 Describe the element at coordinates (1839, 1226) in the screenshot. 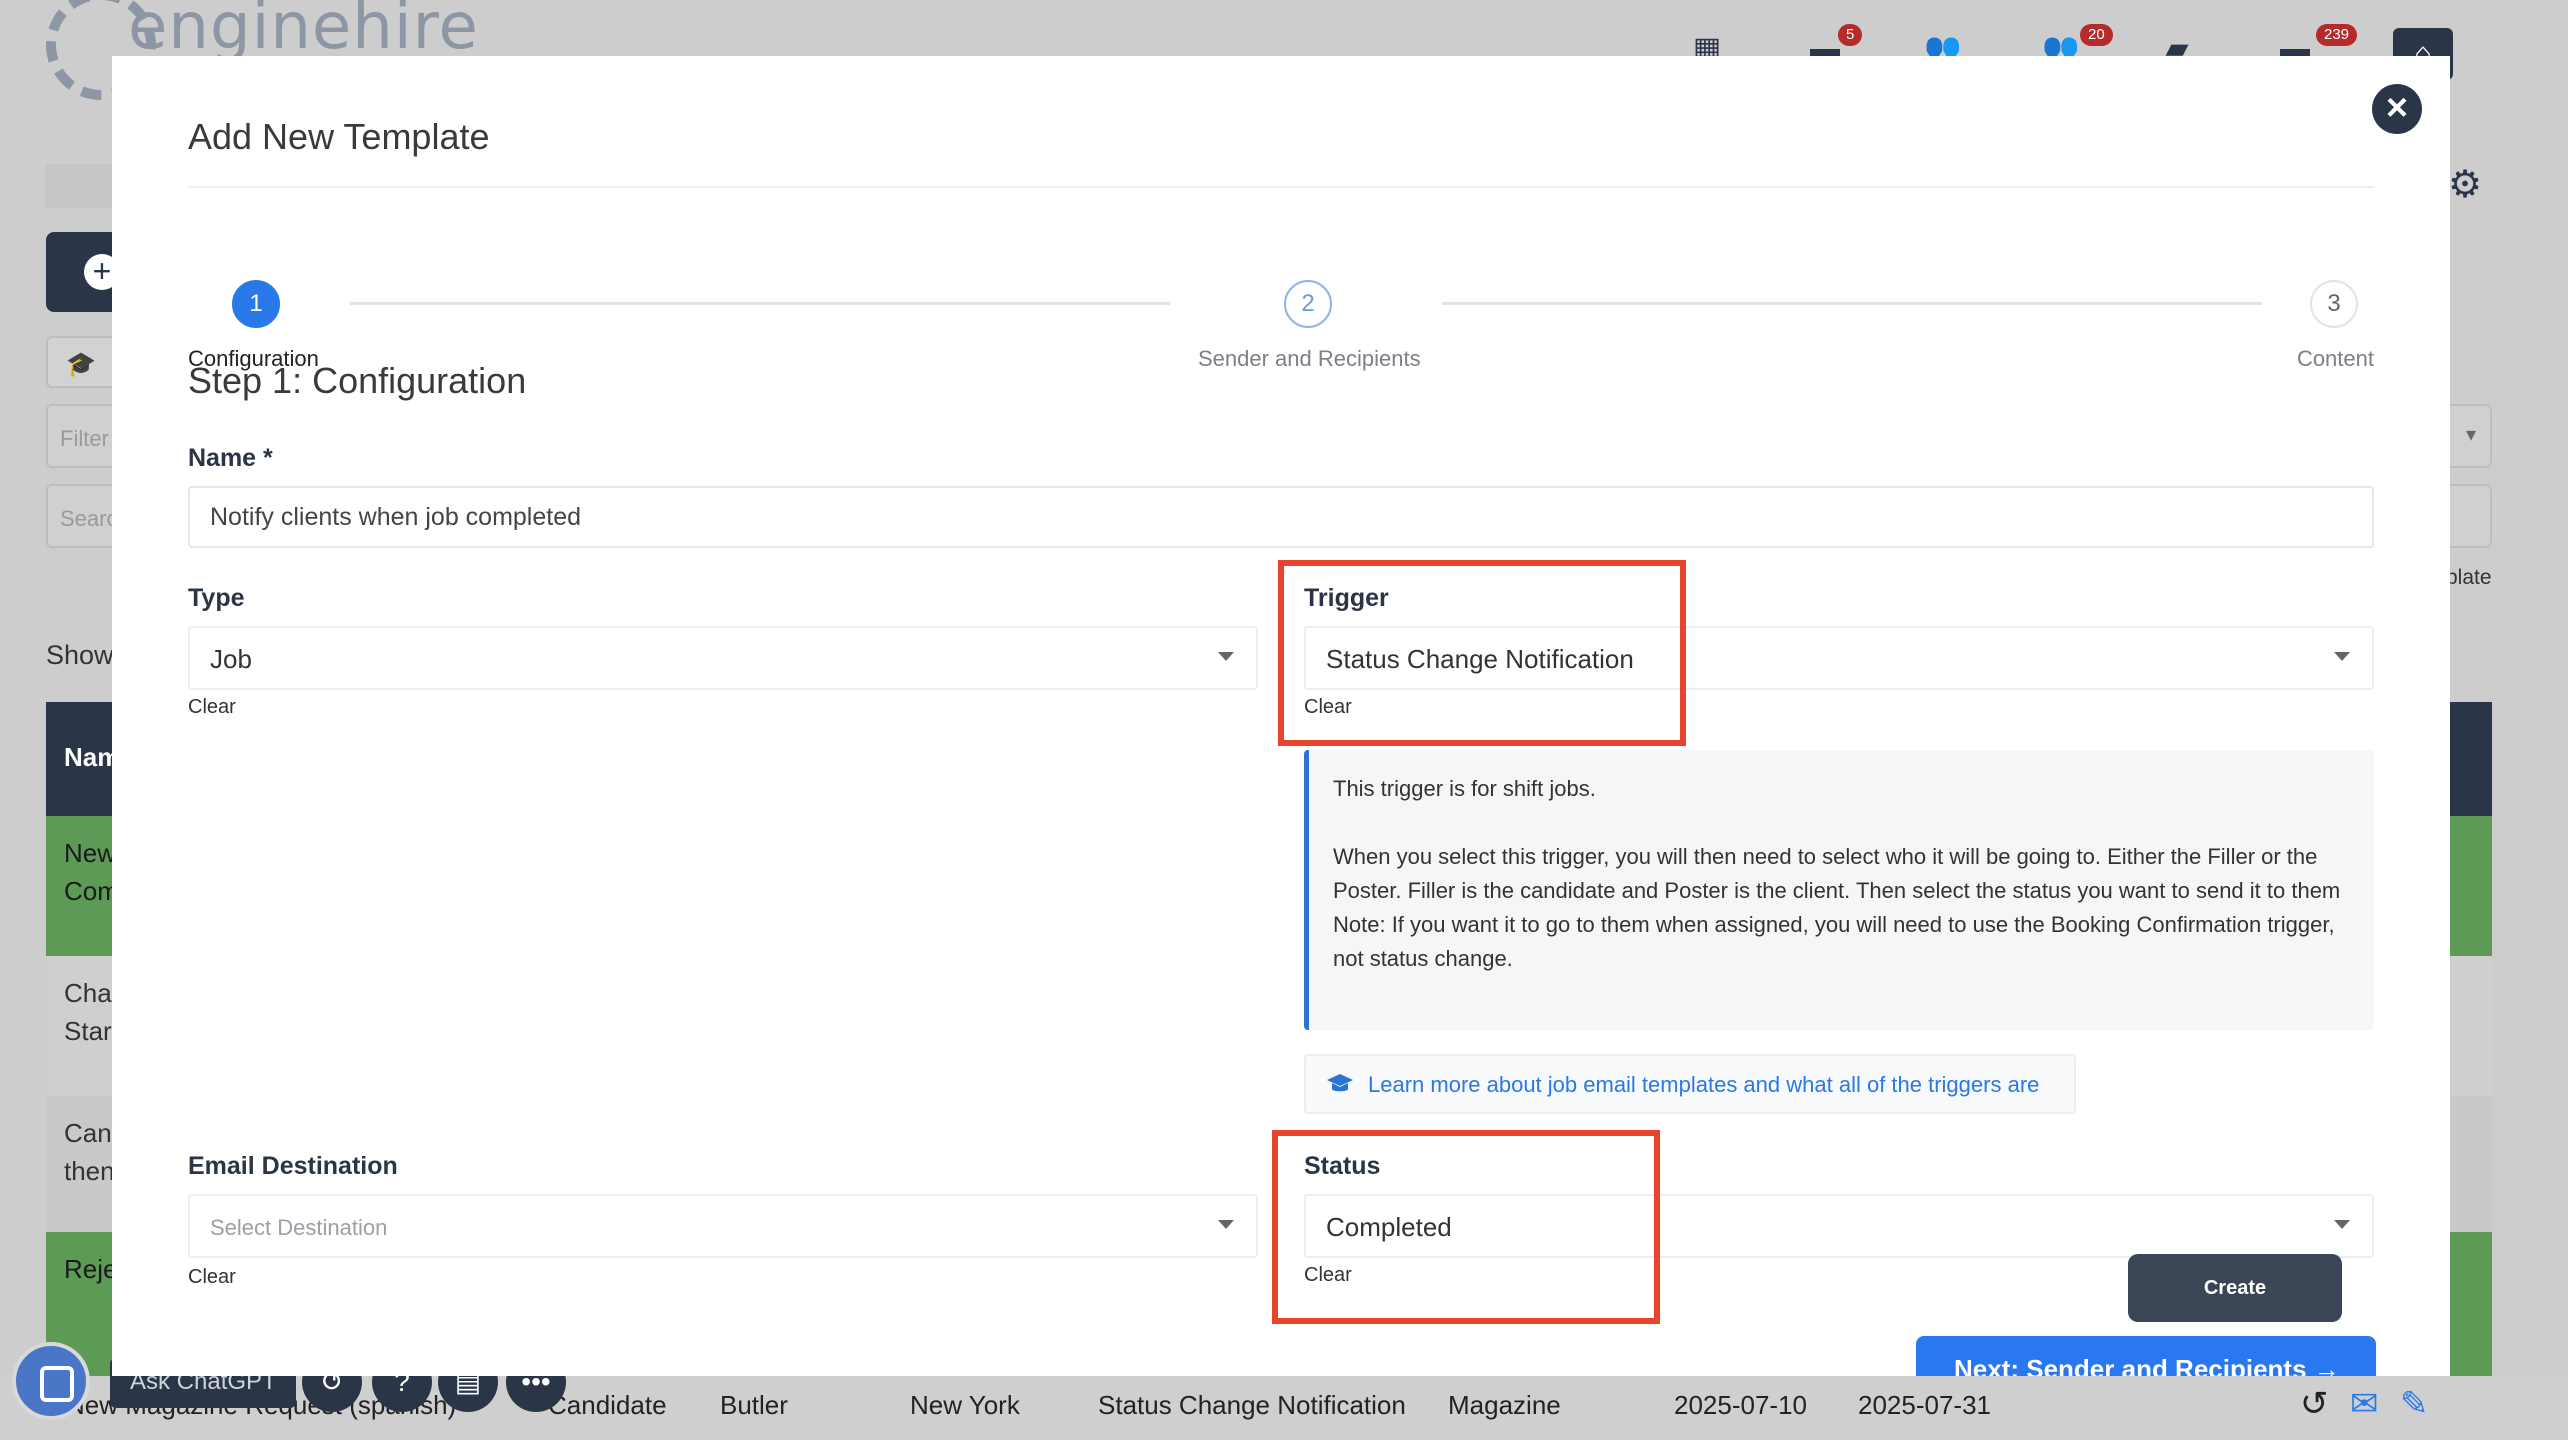

I see `status-select: Completed` at that location.